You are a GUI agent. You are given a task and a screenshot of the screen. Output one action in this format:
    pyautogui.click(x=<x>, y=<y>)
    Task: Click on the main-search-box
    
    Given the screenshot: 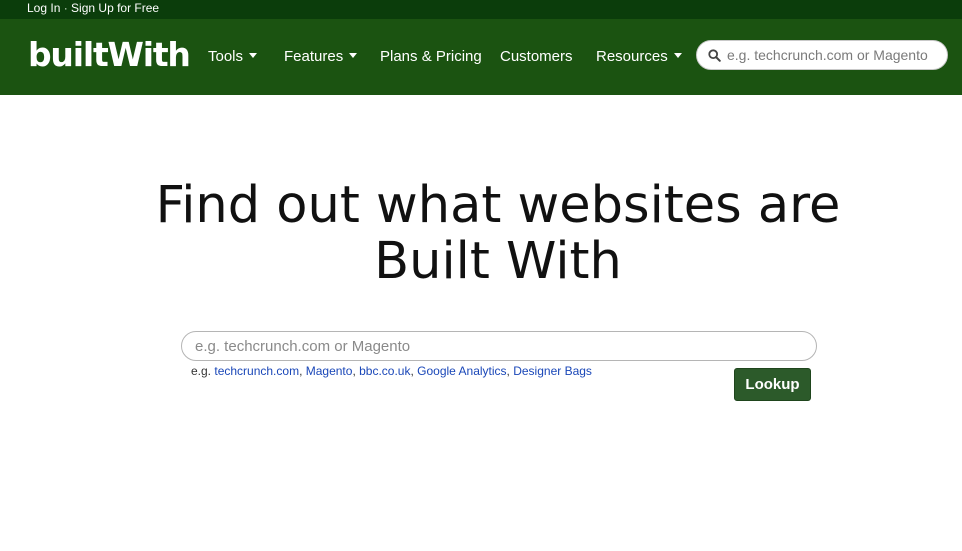 What is the action you would take?
    pyautogui.click(x=499, y=346)
    